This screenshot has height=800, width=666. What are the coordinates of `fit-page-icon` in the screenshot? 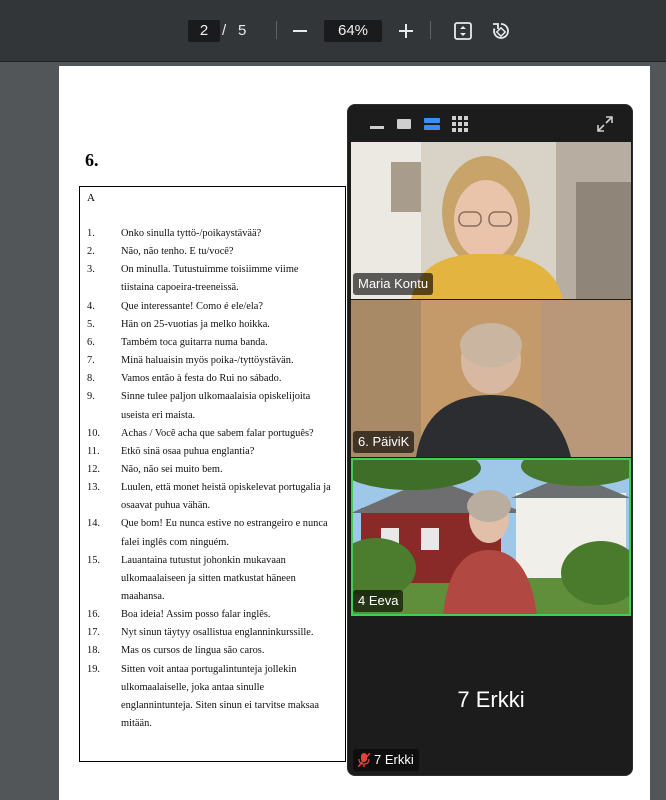 It's located at (463, 31).